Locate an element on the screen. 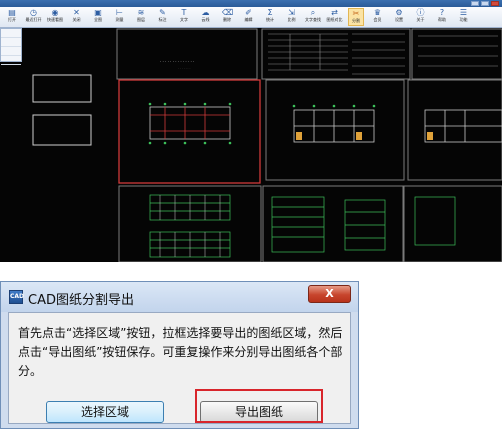  selected-sheet-frame is located at coordinates (189, 131).